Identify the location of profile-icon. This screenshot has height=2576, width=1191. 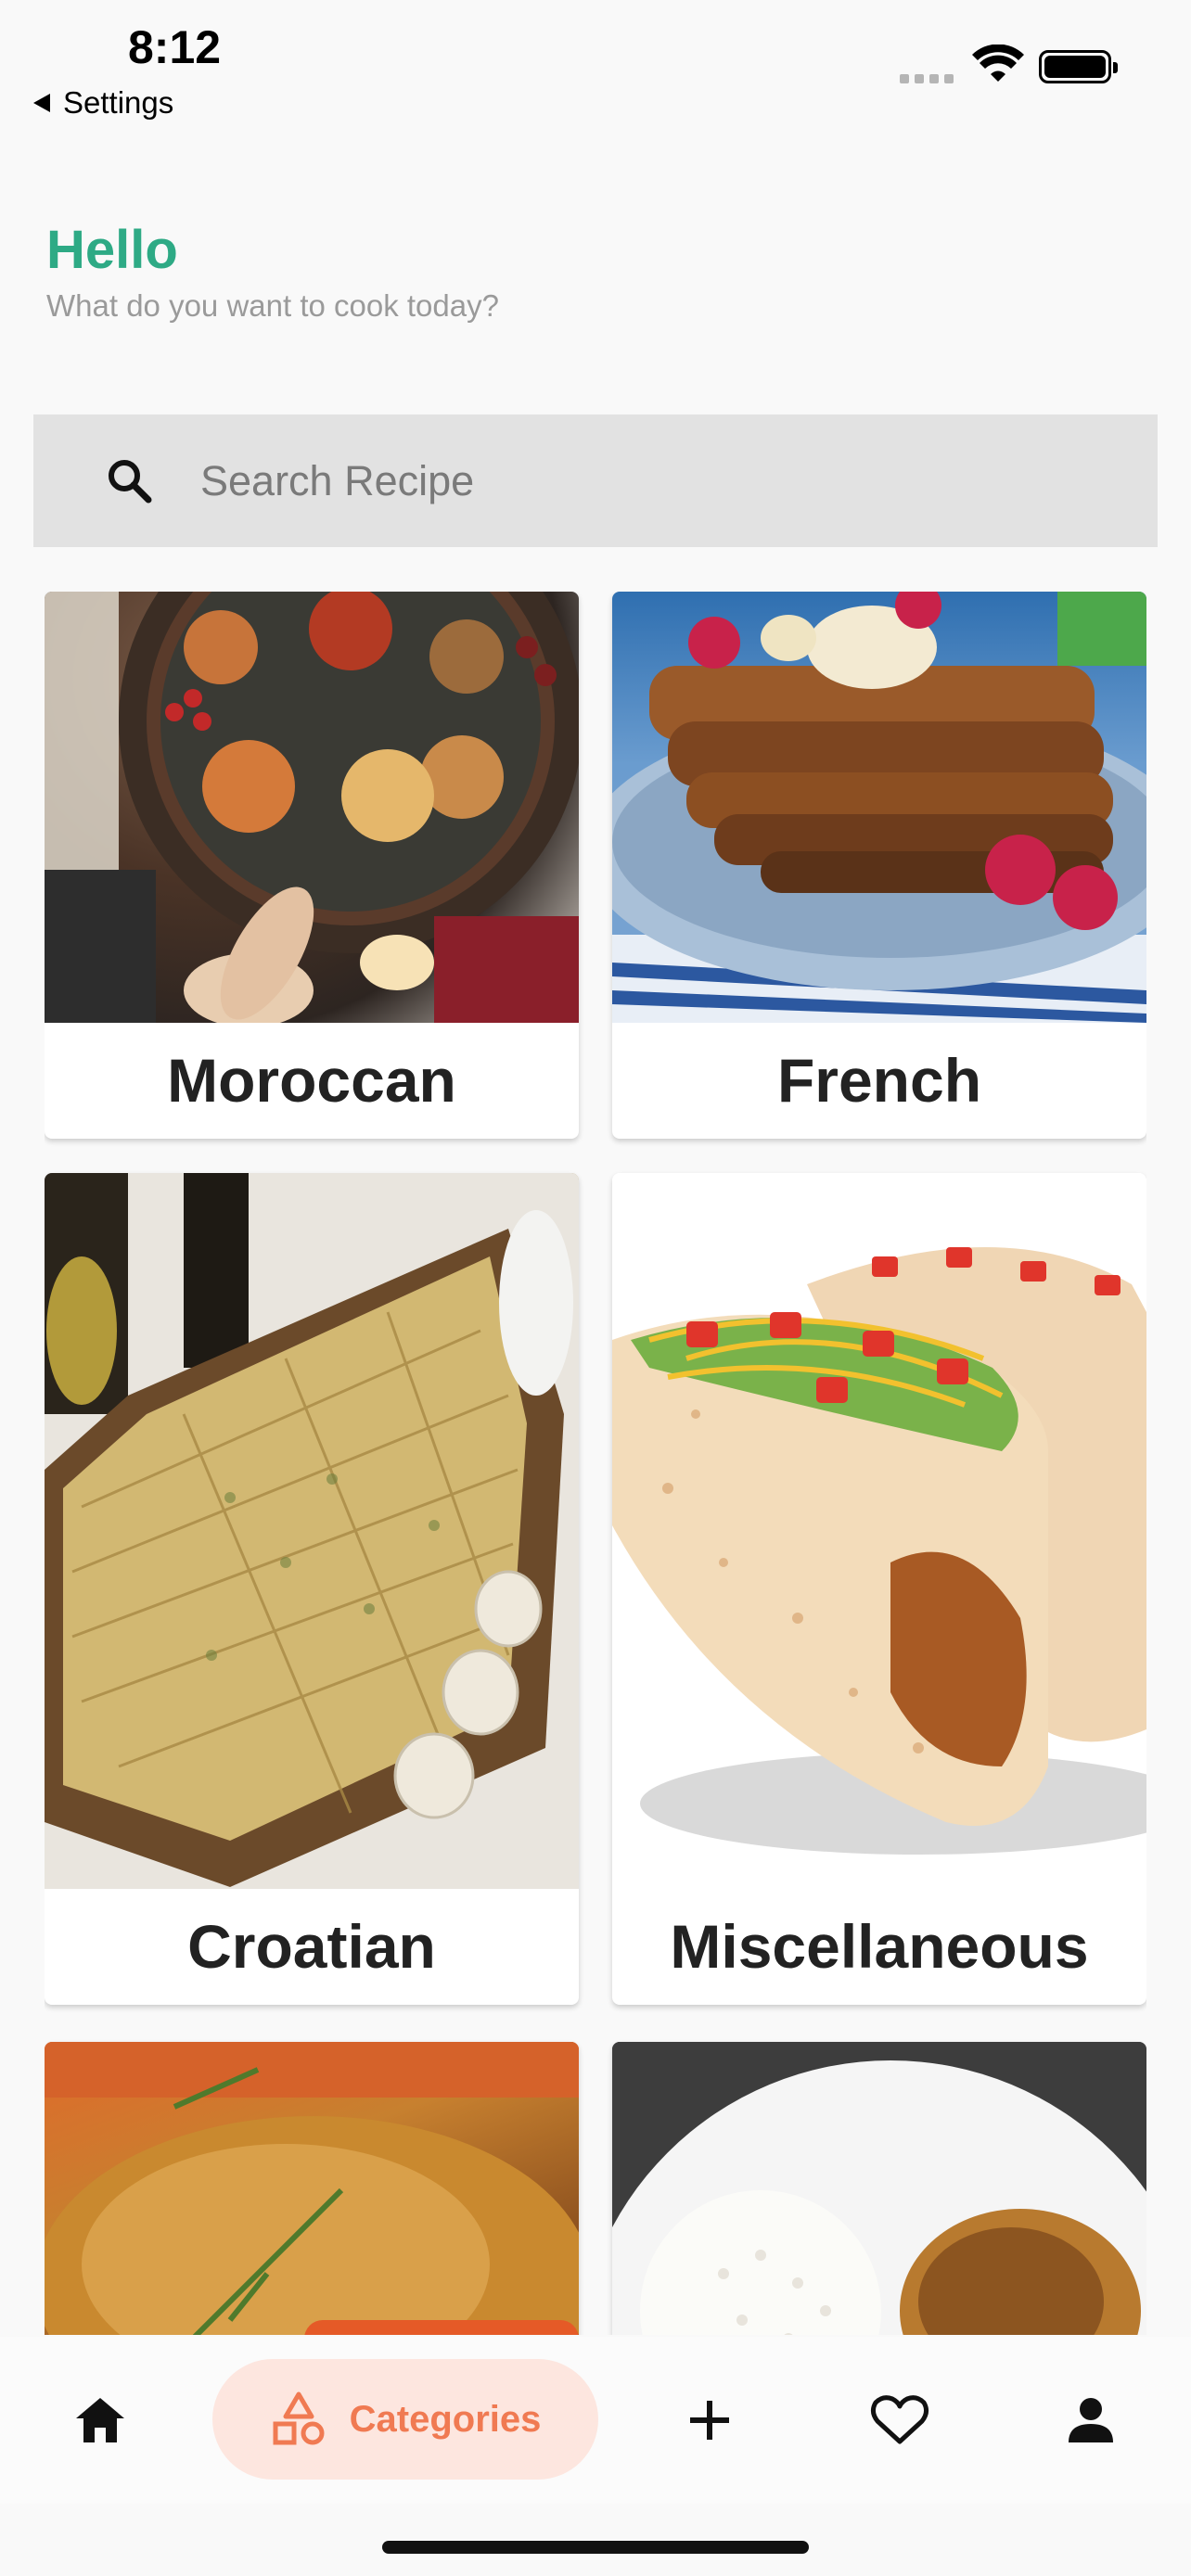
(1091, 2420).